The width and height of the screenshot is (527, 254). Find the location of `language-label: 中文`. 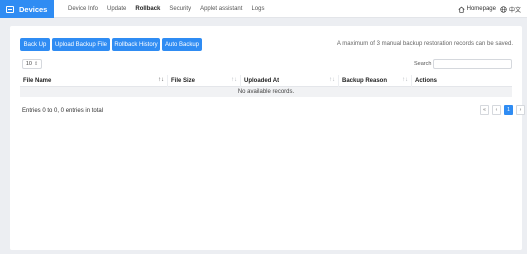

language-label: 中文 is located at coordinates (514, 10).